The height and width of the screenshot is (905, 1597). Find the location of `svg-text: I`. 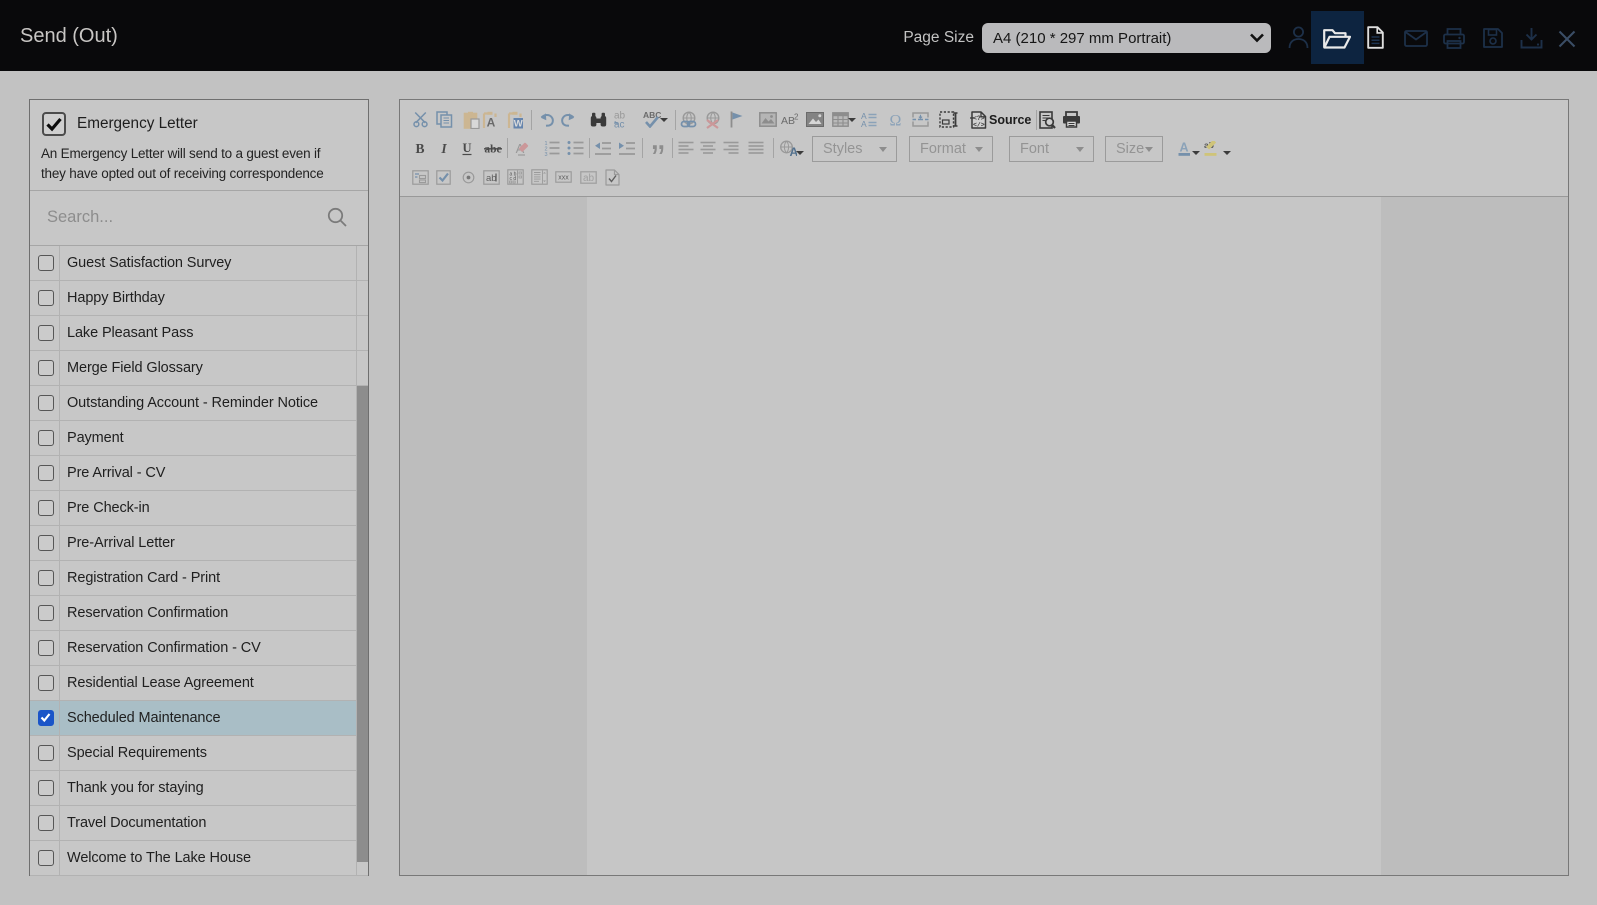

svg-text: I is located at coordinates (443, 148).